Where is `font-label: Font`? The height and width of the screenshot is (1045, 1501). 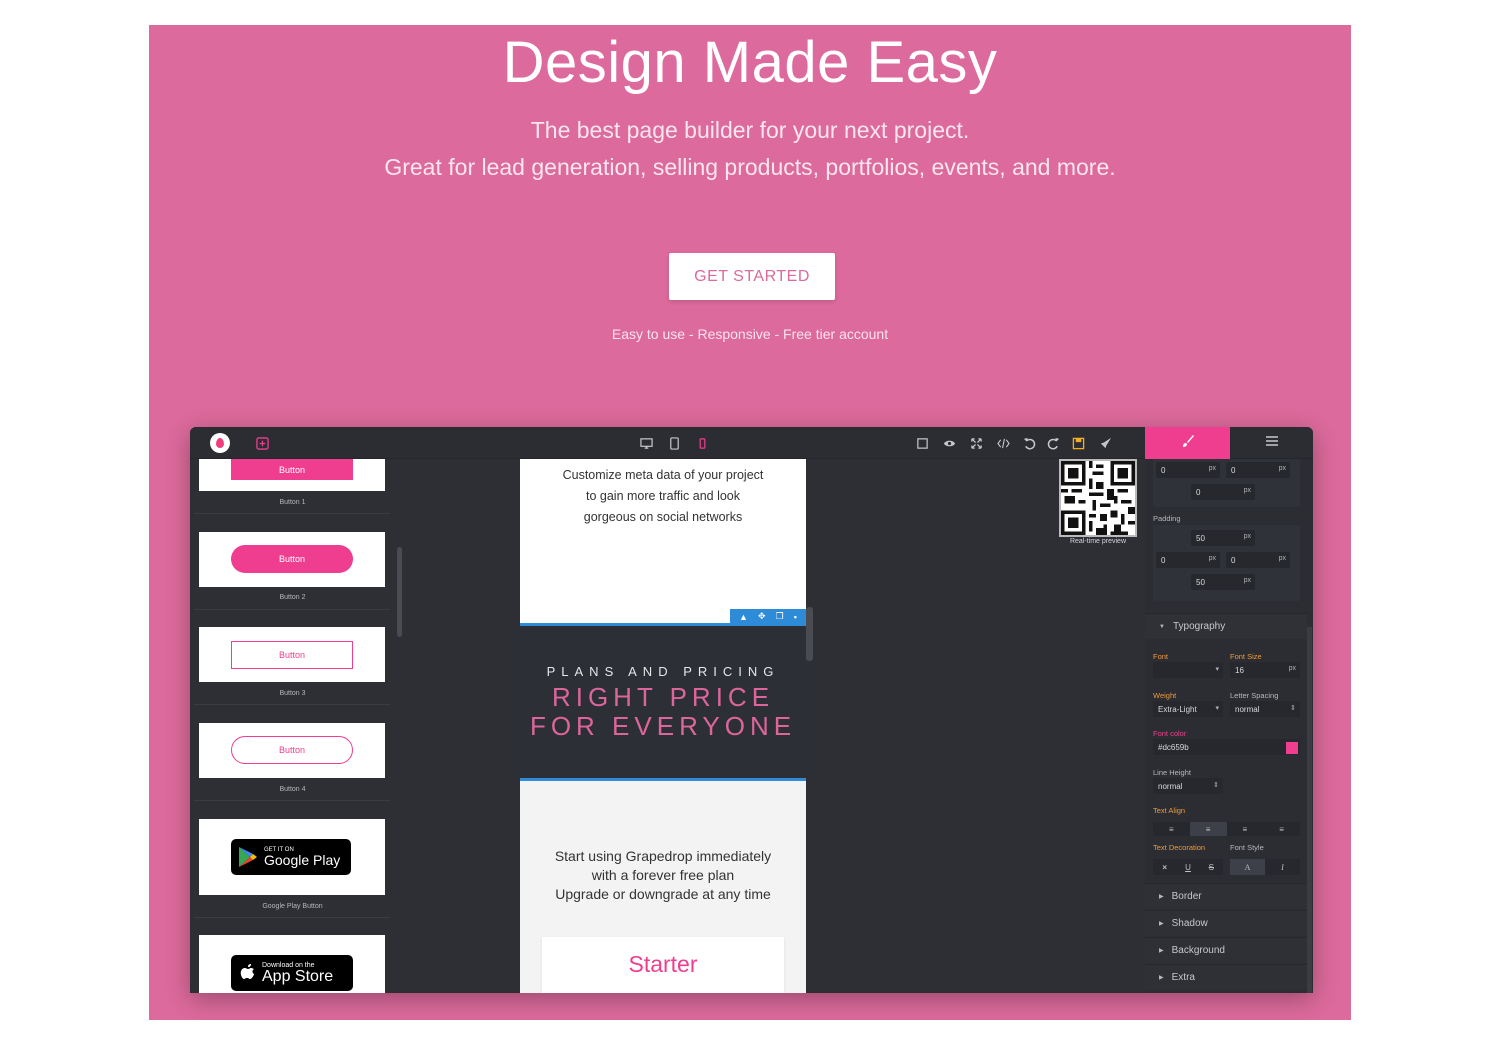 font-label: Font is located at coordinates (1161, 656).